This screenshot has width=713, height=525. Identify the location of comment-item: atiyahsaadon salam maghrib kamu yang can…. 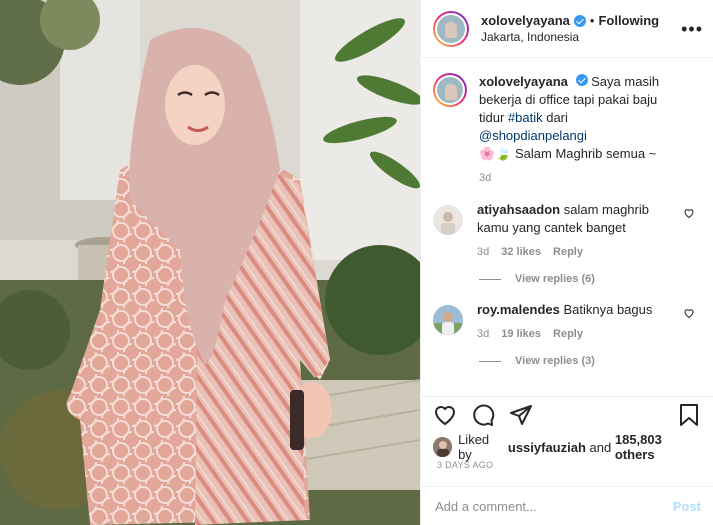
(567, 222).